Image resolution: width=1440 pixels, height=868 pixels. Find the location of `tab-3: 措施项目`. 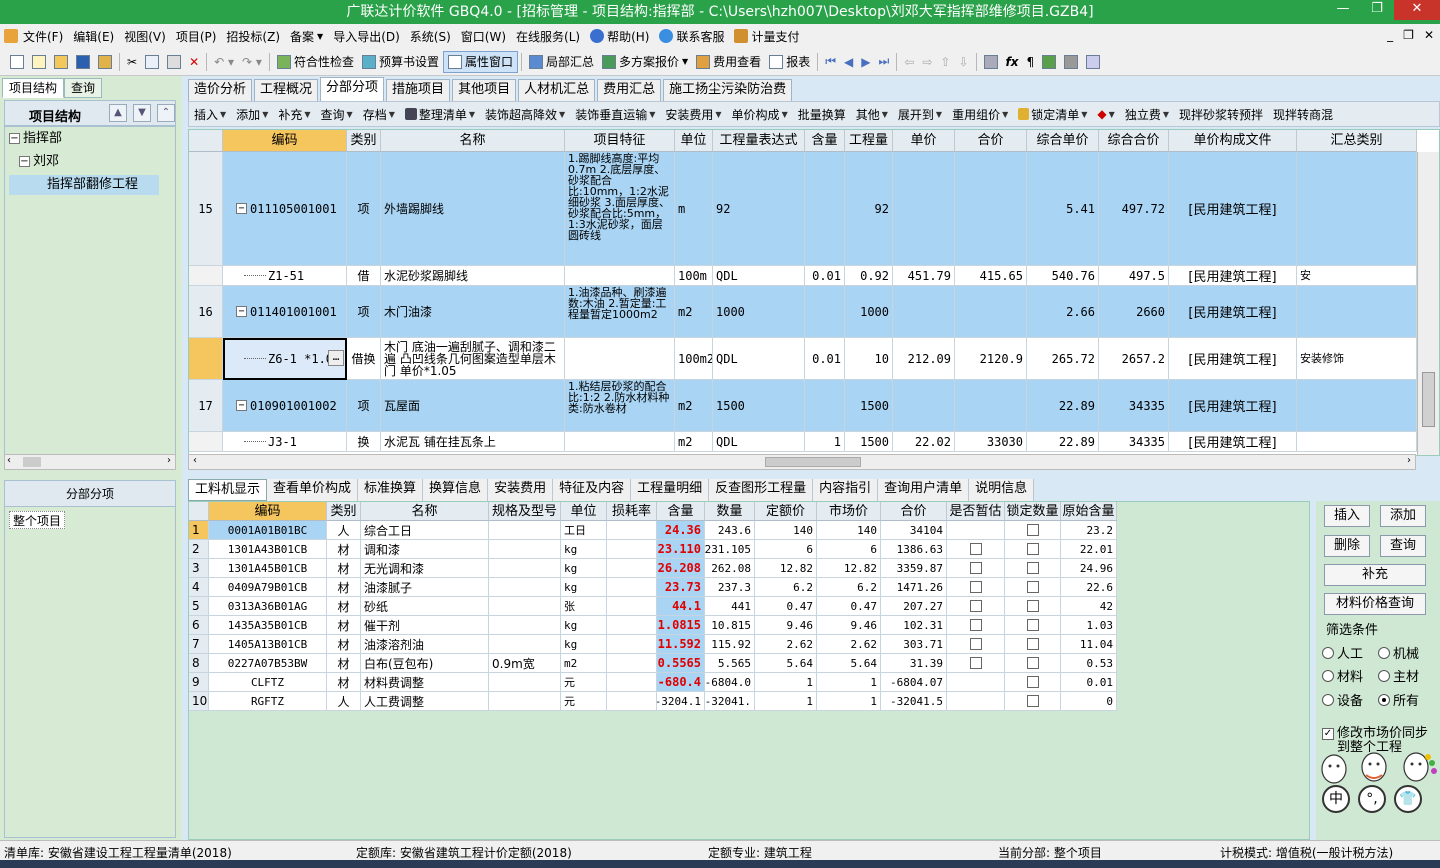

tab-3: 措施项目 is located at coordinates (418, 90).